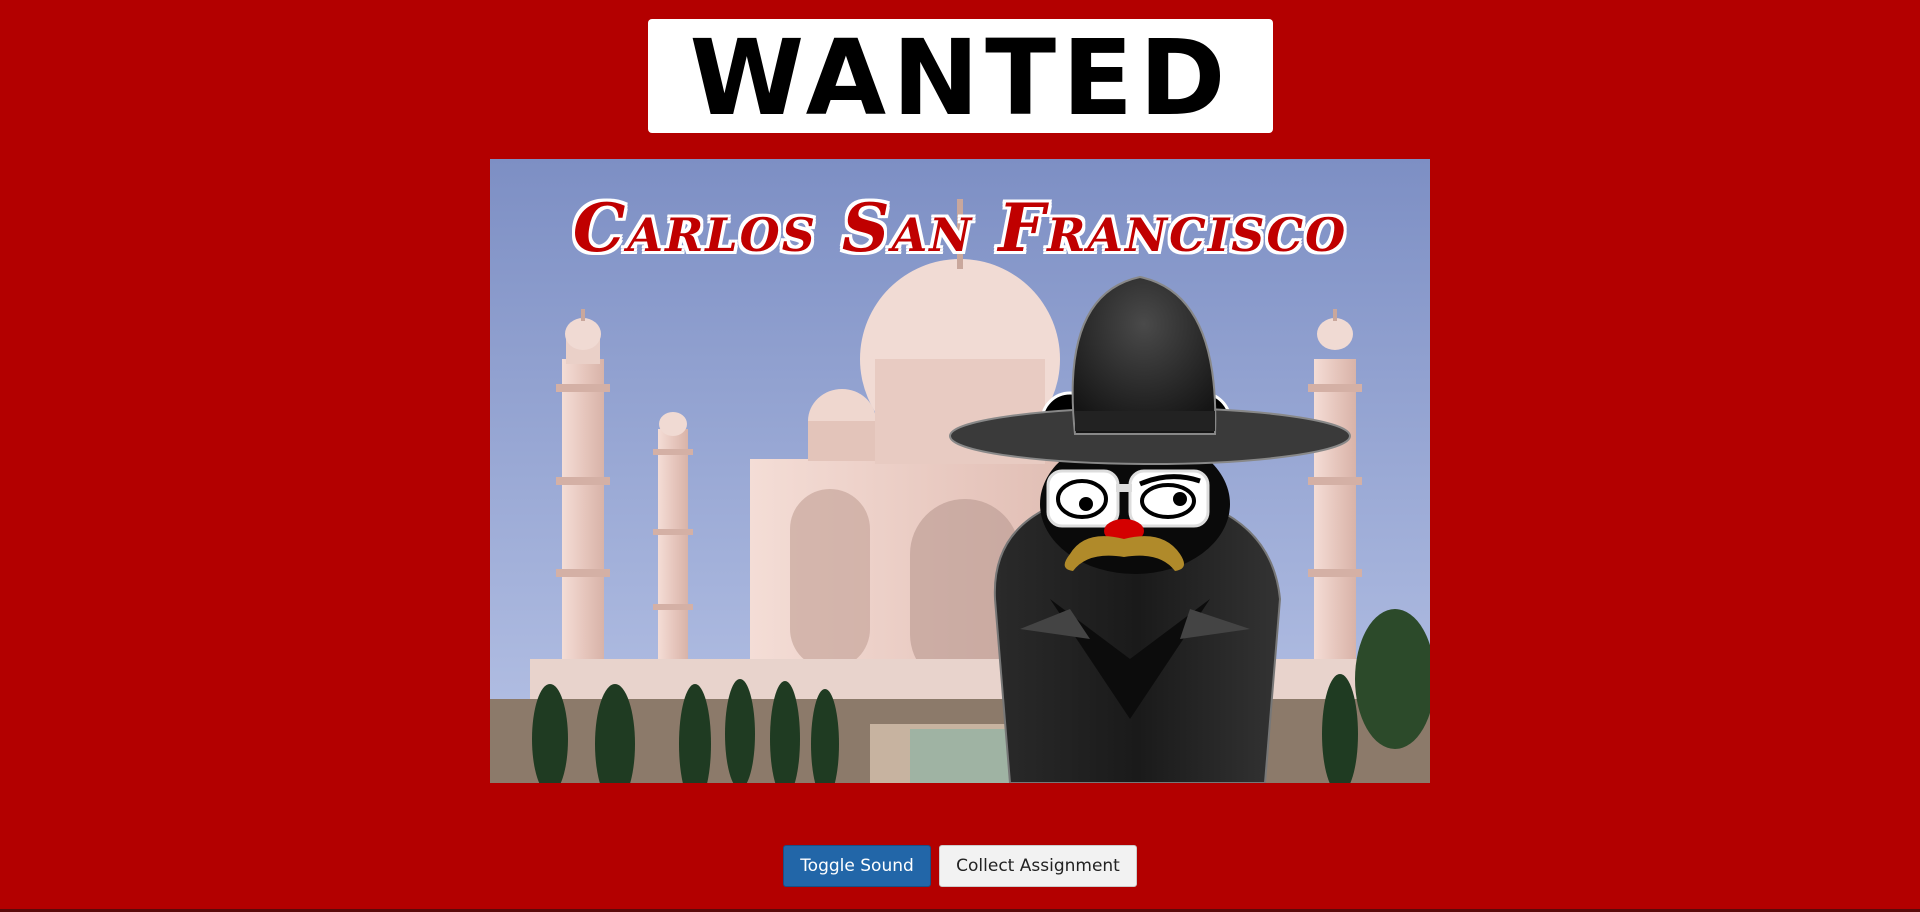 This screenshot has height=912, width=1920. I want to click on minaret-left-inner, so click(673, 553).